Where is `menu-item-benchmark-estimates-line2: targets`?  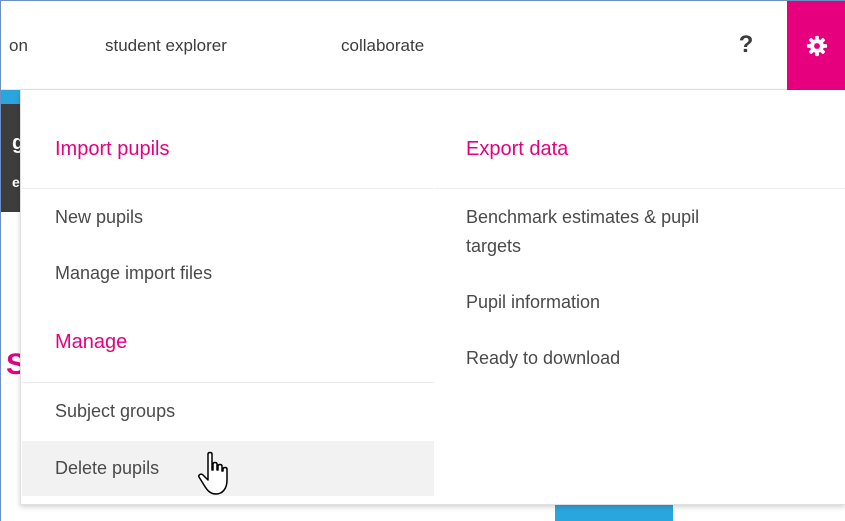 menu-item-benchmark-estimates-line2: targets is located at coordinates (493, 246).